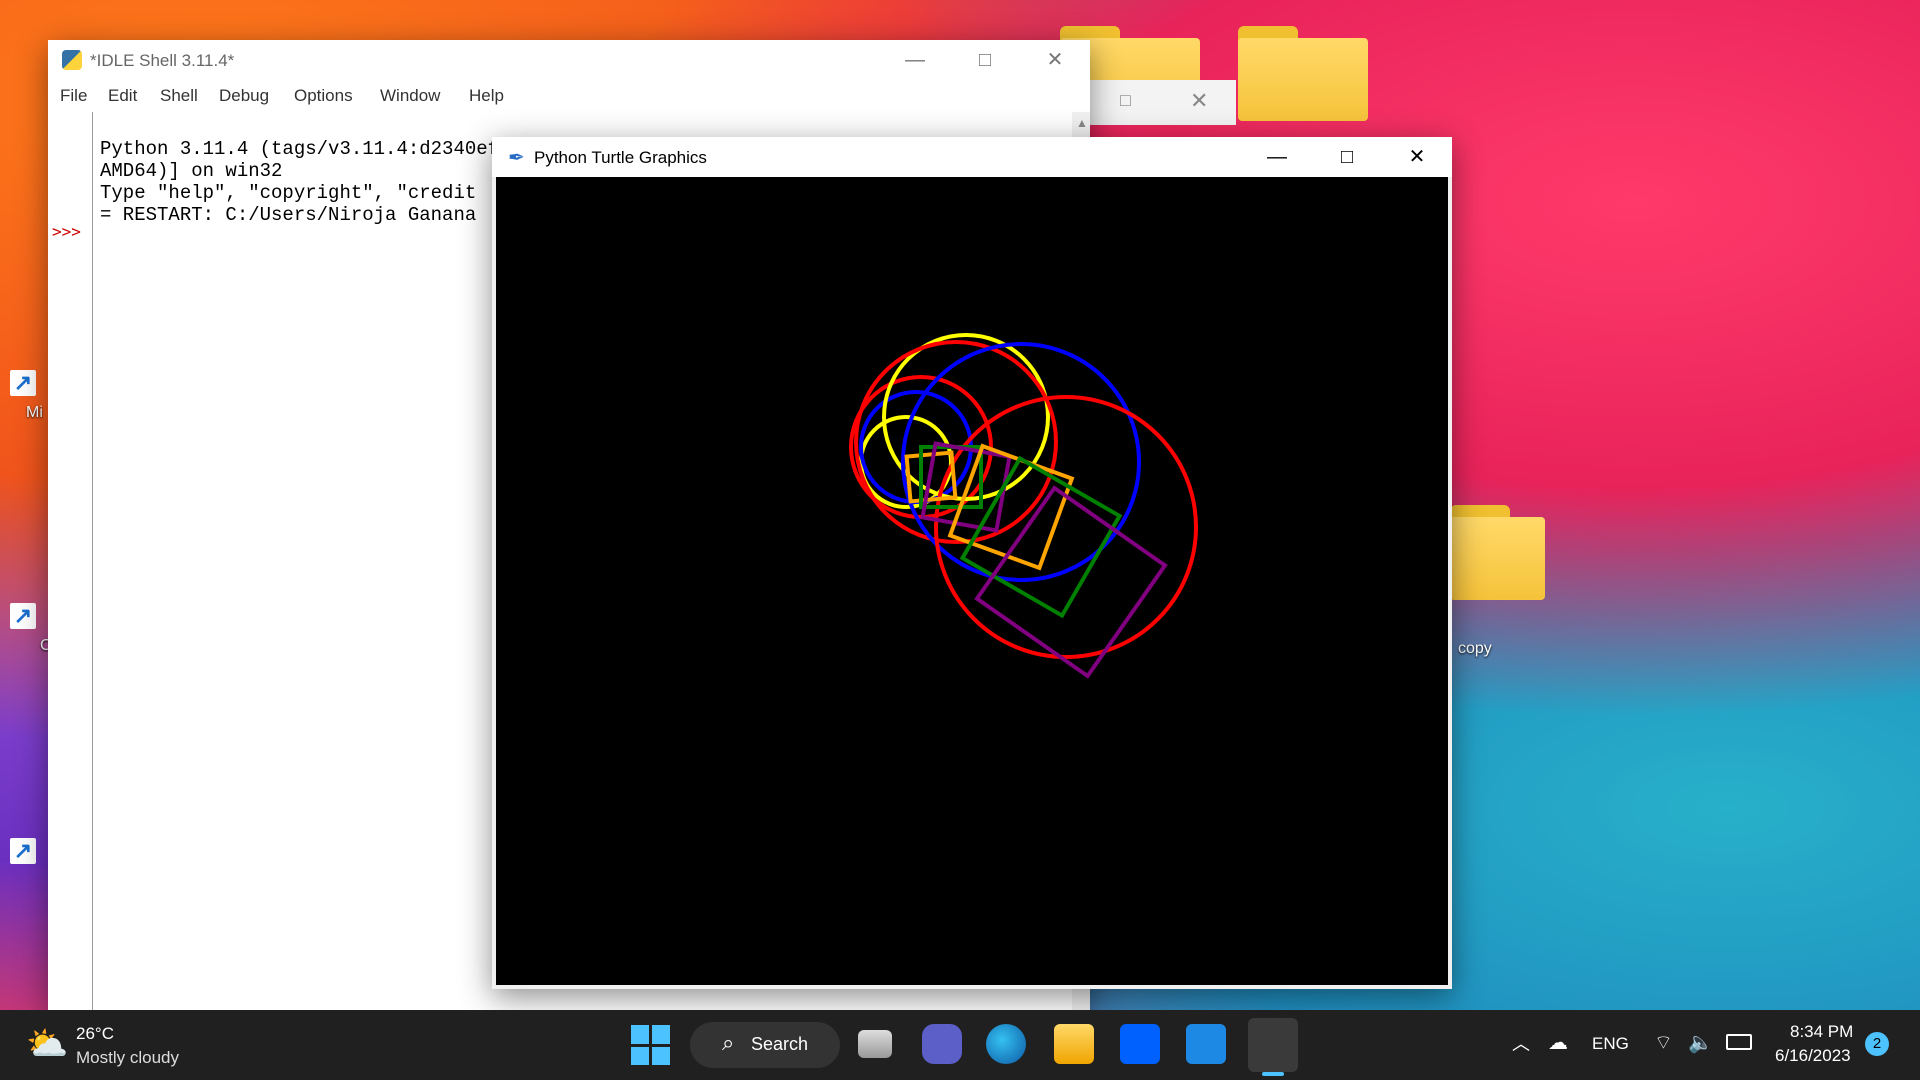  Describe the element at coordinates (1700, 1042) in the screenshot. I see `volume-icon: 🔈` at that location.